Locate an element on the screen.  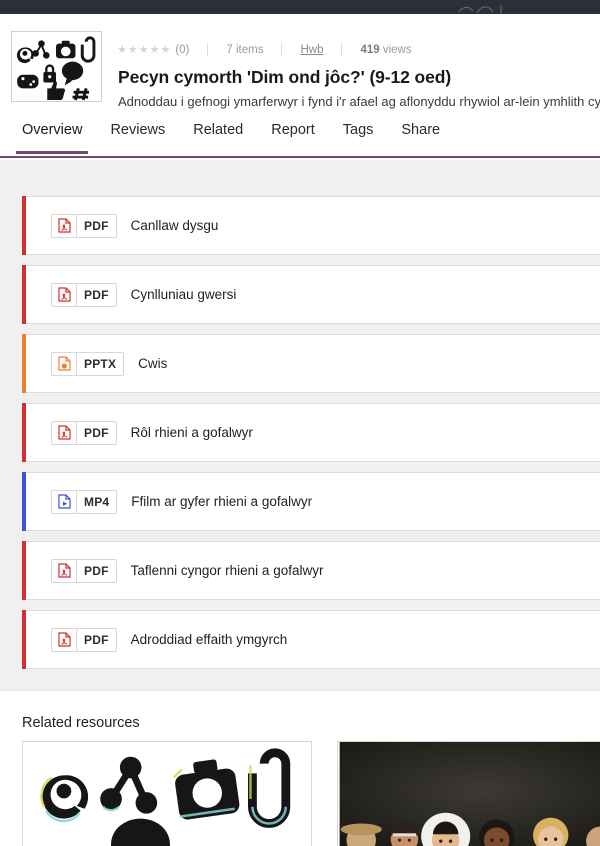
file-list-item: PDF Canllaw dysgu is located at coordinates (311, 225).